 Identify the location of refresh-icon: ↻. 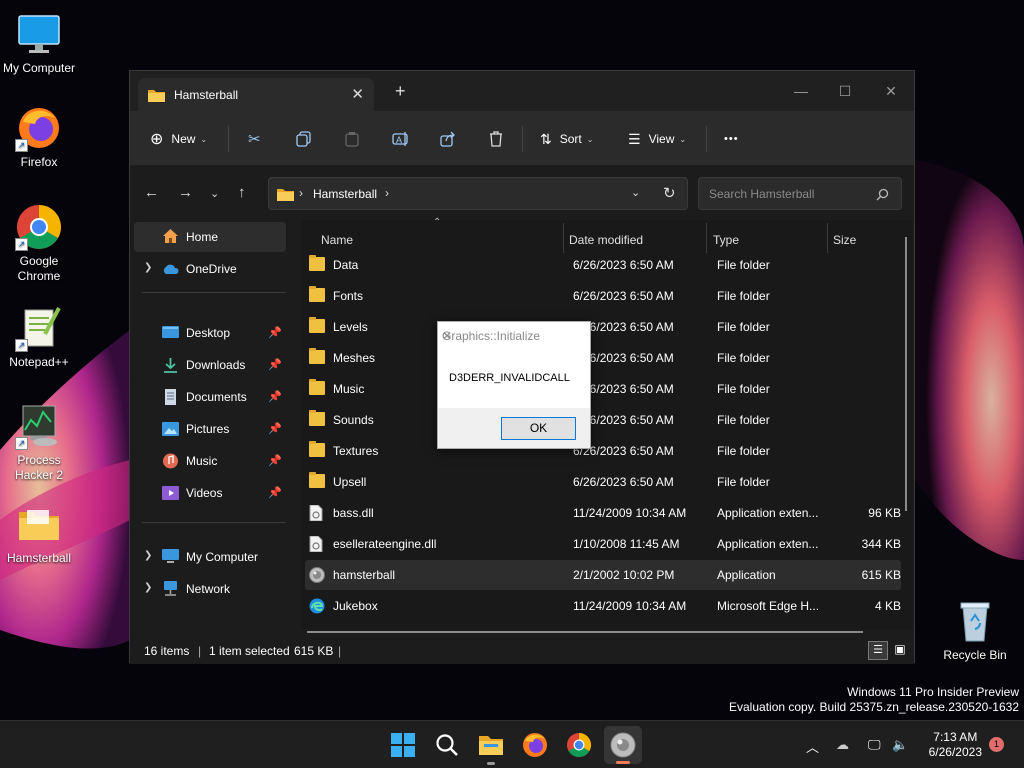
(669, 193).